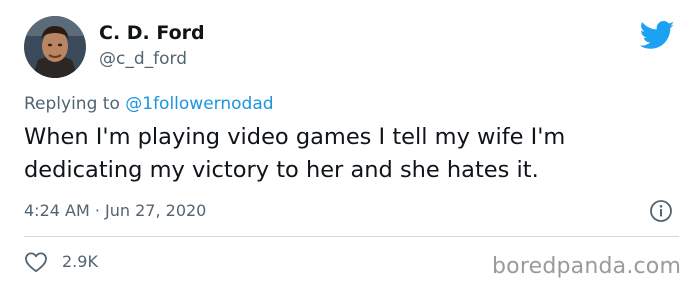 The image size is (700, 289). What do you see at coordinates (587, 266) in the screenshot?
I see `watermark: boredpanda.com` at bounding box center [587, 266].